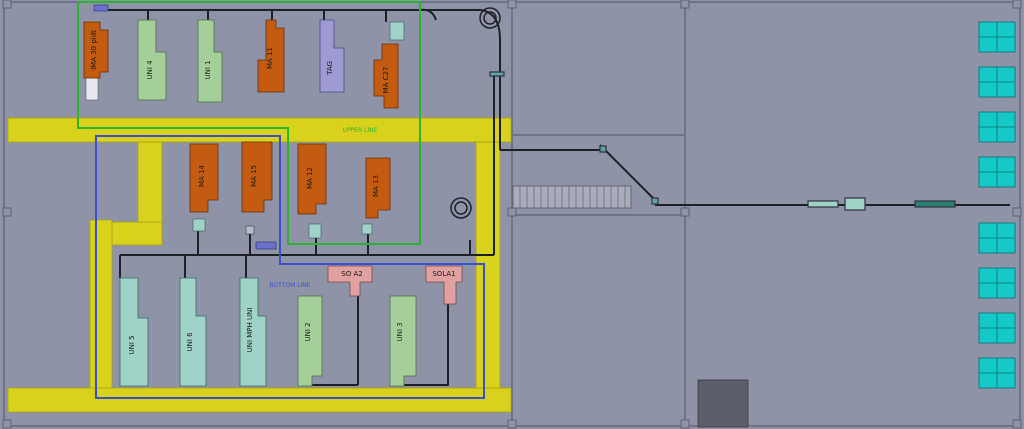  What do you see at coordinates (330, 68) in the screenshot?
I see `machine-label: TAG` at bounding box center [330, 68].